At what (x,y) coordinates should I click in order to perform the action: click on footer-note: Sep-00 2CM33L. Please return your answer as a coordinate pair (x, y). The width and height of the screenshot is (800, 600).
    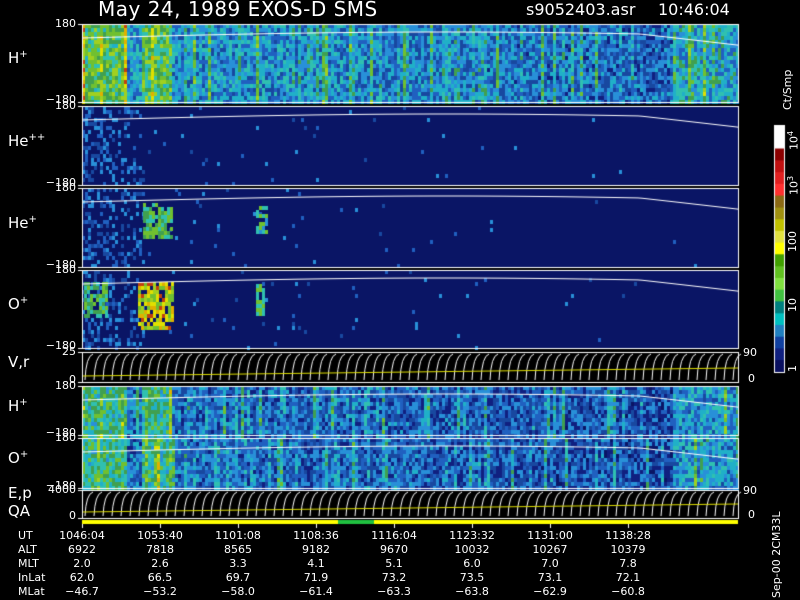
    Looking at the image, I should click on (776, 555).